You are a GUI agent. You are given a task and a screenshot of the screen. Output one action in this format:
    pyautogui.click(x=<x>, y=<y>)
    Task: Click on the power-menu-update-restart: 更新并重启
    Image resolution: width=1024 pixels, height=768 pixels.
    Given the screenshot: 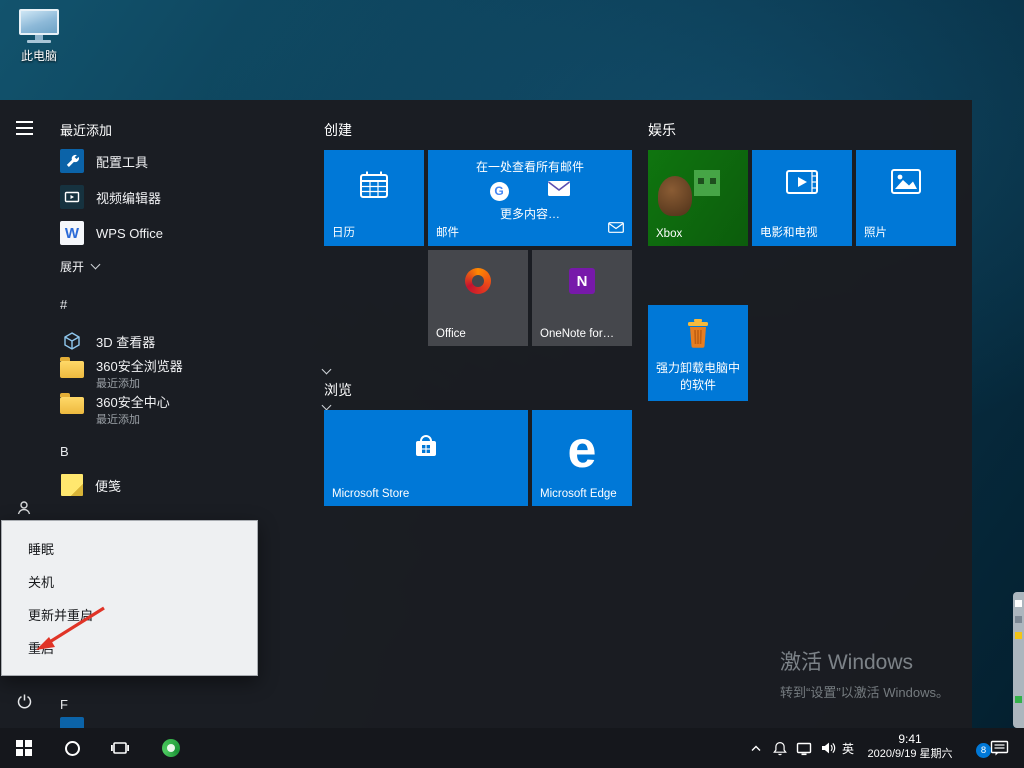 What is the action you would take?
    pyautogui.click(x=129, y=615)
    